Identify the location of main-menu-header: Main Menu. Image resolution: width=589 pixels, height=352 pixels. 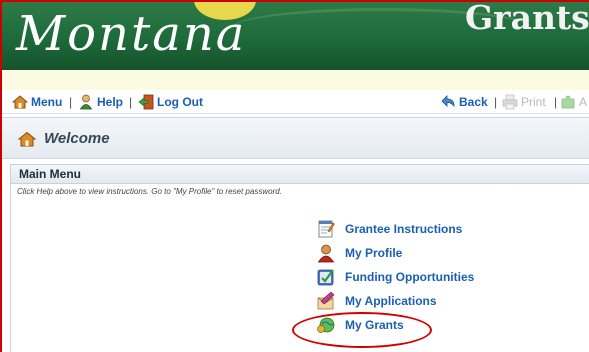
(300, 174).